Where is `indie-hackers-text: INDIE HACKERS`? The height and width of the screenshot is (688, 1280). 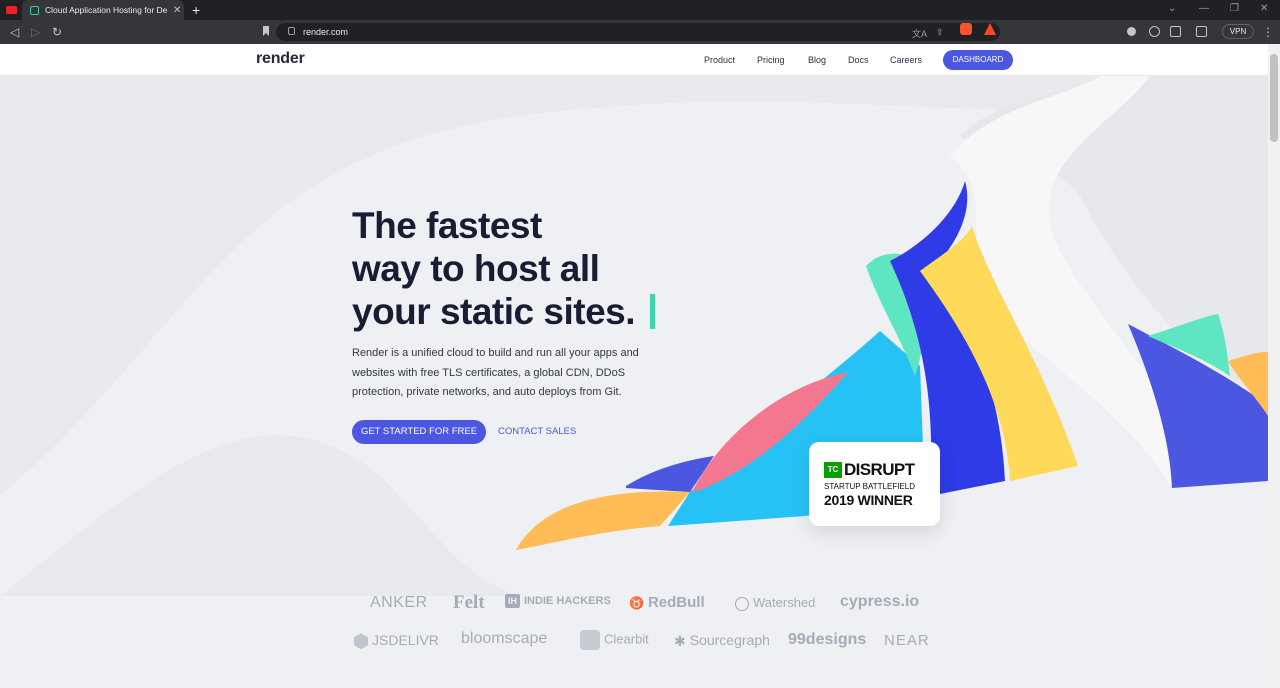
indie-hackers-text: INDIE HACKERS is located at coordinates (567, 600).